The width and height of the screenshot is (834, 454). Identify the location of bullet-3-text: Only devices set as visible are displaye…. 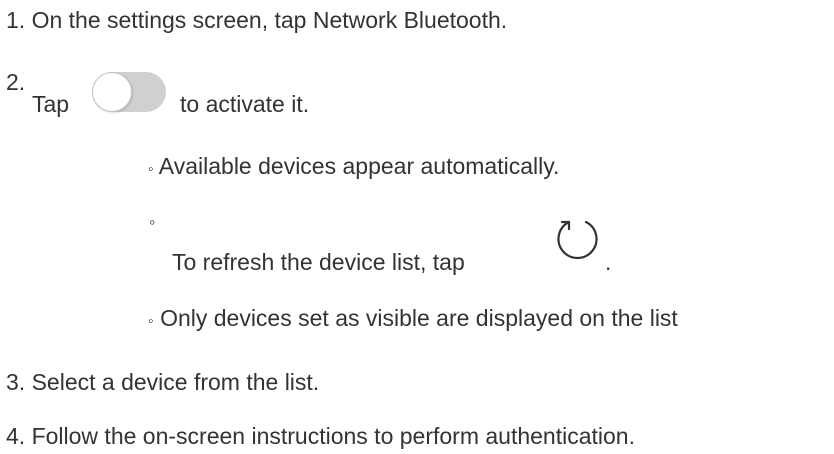
(419, 318).